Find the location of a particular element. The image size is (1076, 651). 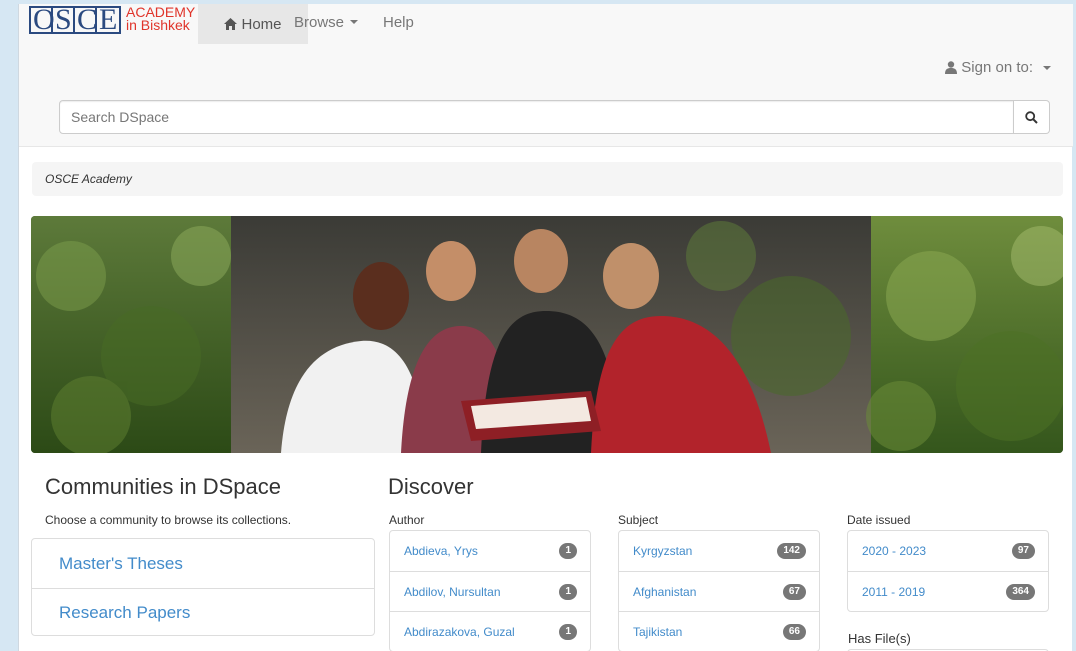

nav-help-label: Help is located at coordinates (398, 22).